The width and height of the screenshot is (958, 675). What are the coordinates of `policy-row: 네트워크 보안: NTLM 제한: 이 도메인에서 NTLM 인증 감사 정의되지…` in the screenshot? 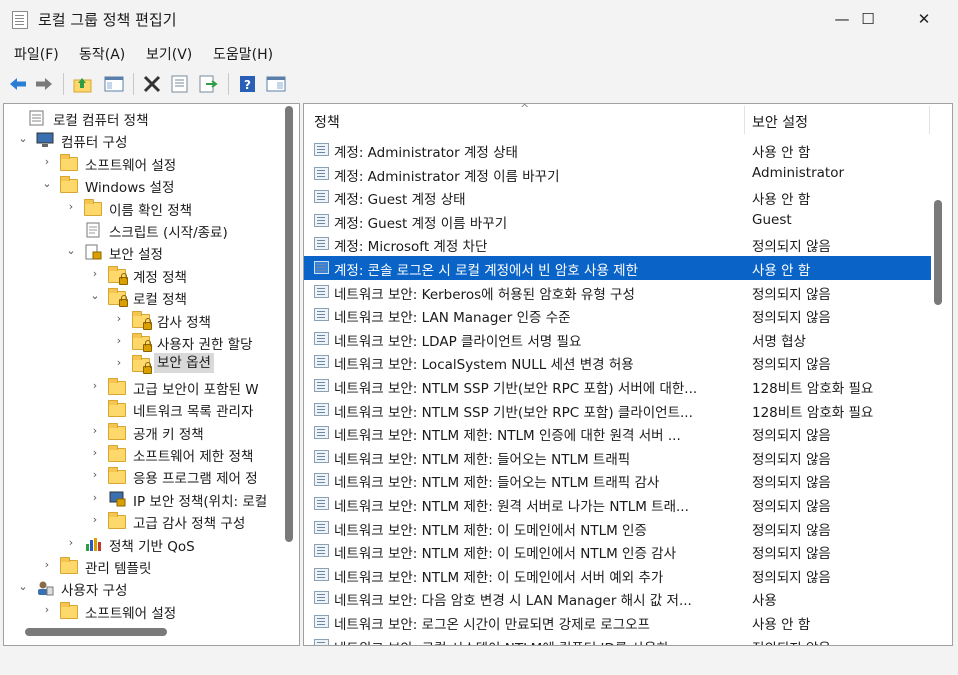 It's located at (617, 551).